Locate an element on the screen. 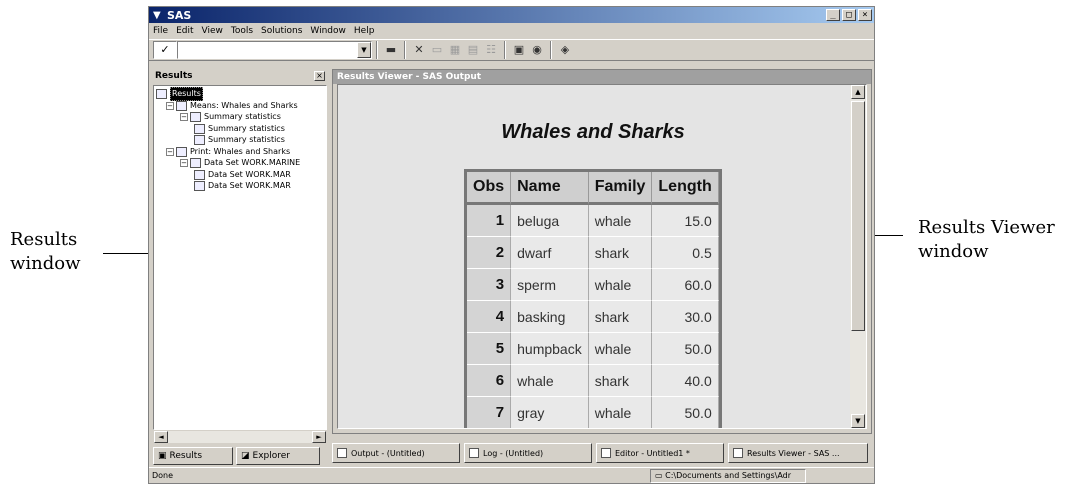 Image resolution: width=1065 pixels, height=486 pixels. window-tab-label: Output - (Untitled) is located at coordinates (388, 453).